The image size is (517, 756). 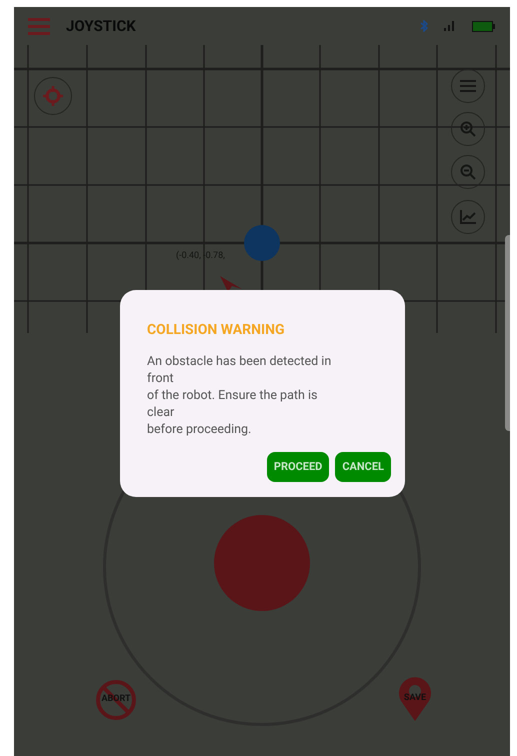 What do you see at coordinates (363, 467) in the screenshot?
I see `cancel-button: CANCEL` at bounding box center [363, 467].